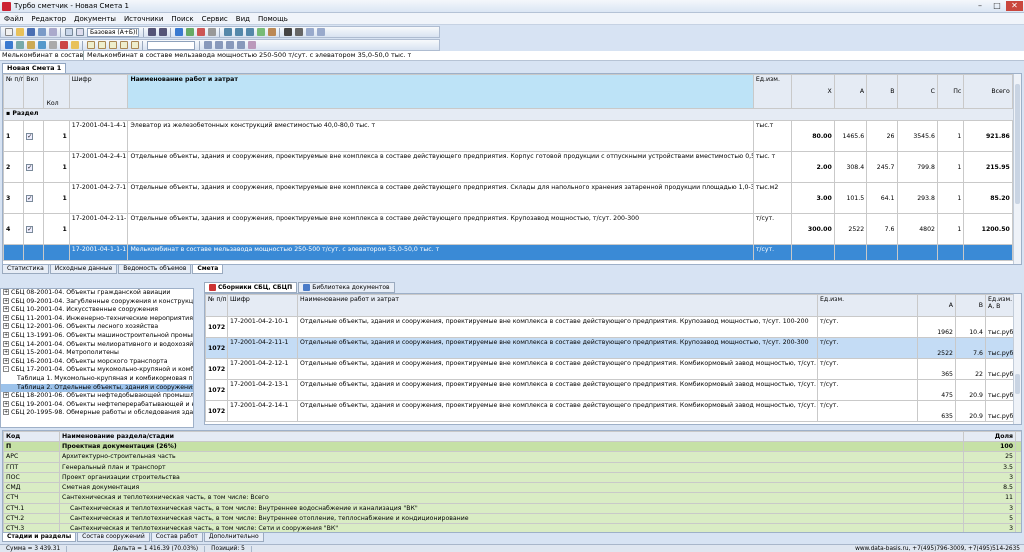 The width and height of the screenshot is (1024, 552). What do you see at coordinates (251, 45) in the screenshot?
I see `merge-icon` at bounding box center [251, 45].